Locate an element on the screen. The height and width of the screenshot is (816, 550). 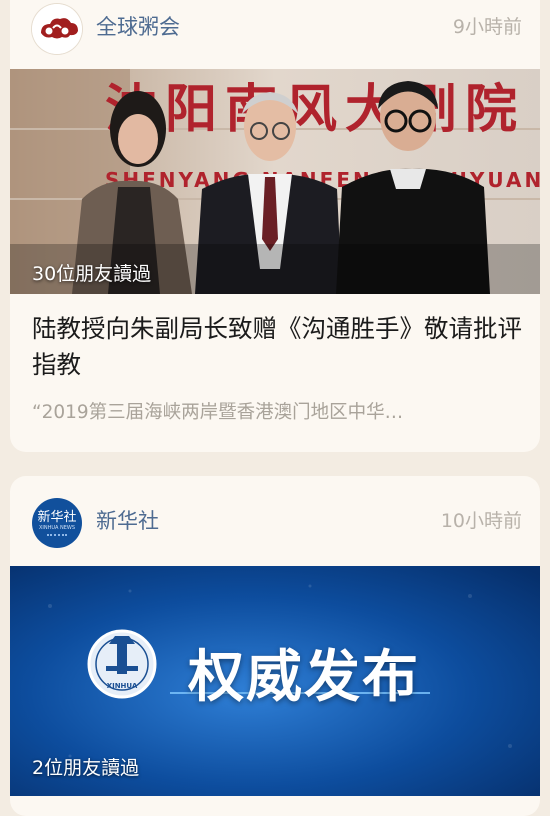
post-time: 9小時前 is located at coordinates (487, 27).